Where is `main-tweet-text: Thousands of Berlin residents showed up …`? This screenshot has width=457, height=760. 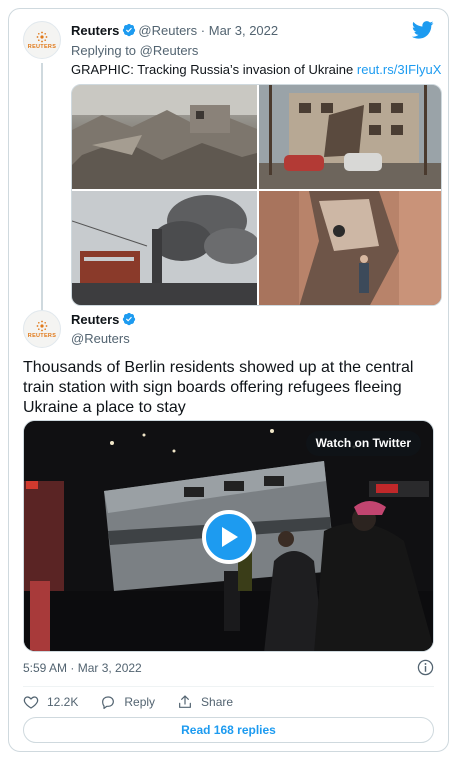 main-tweet-text: Thousands of Berlin residents showed up … is located at coordinates (218, 387).